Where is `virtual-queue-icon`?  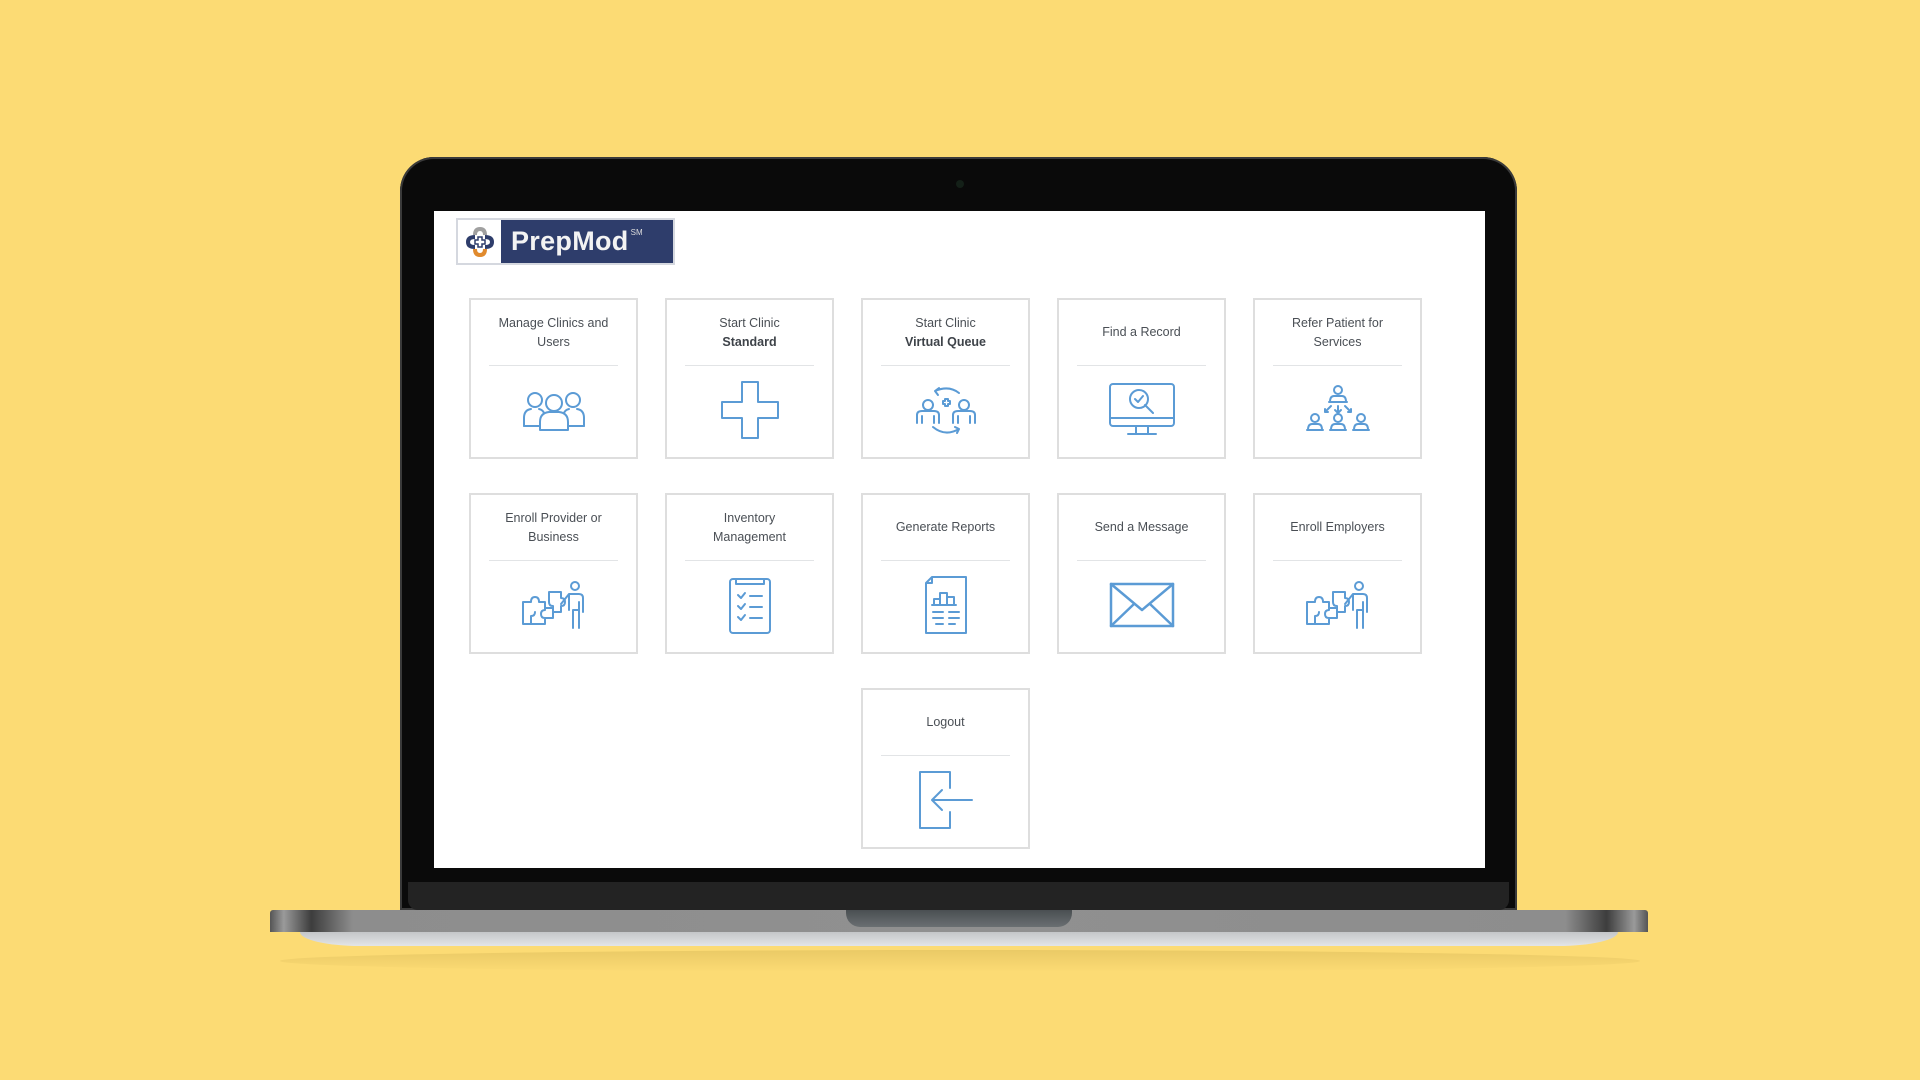
virtual-queue-icon is located at coordinates (945, 410).